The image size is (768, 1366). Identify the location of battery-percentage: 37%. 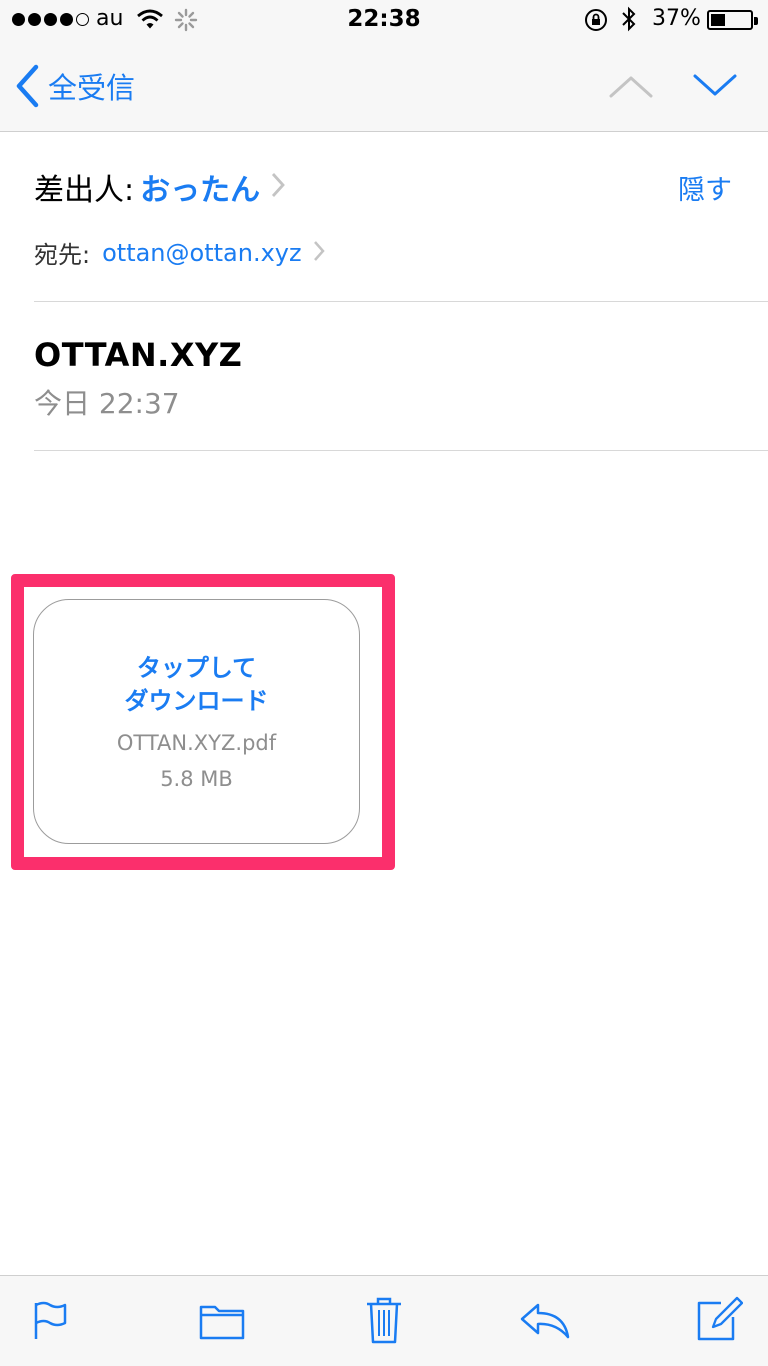
(676, 18).